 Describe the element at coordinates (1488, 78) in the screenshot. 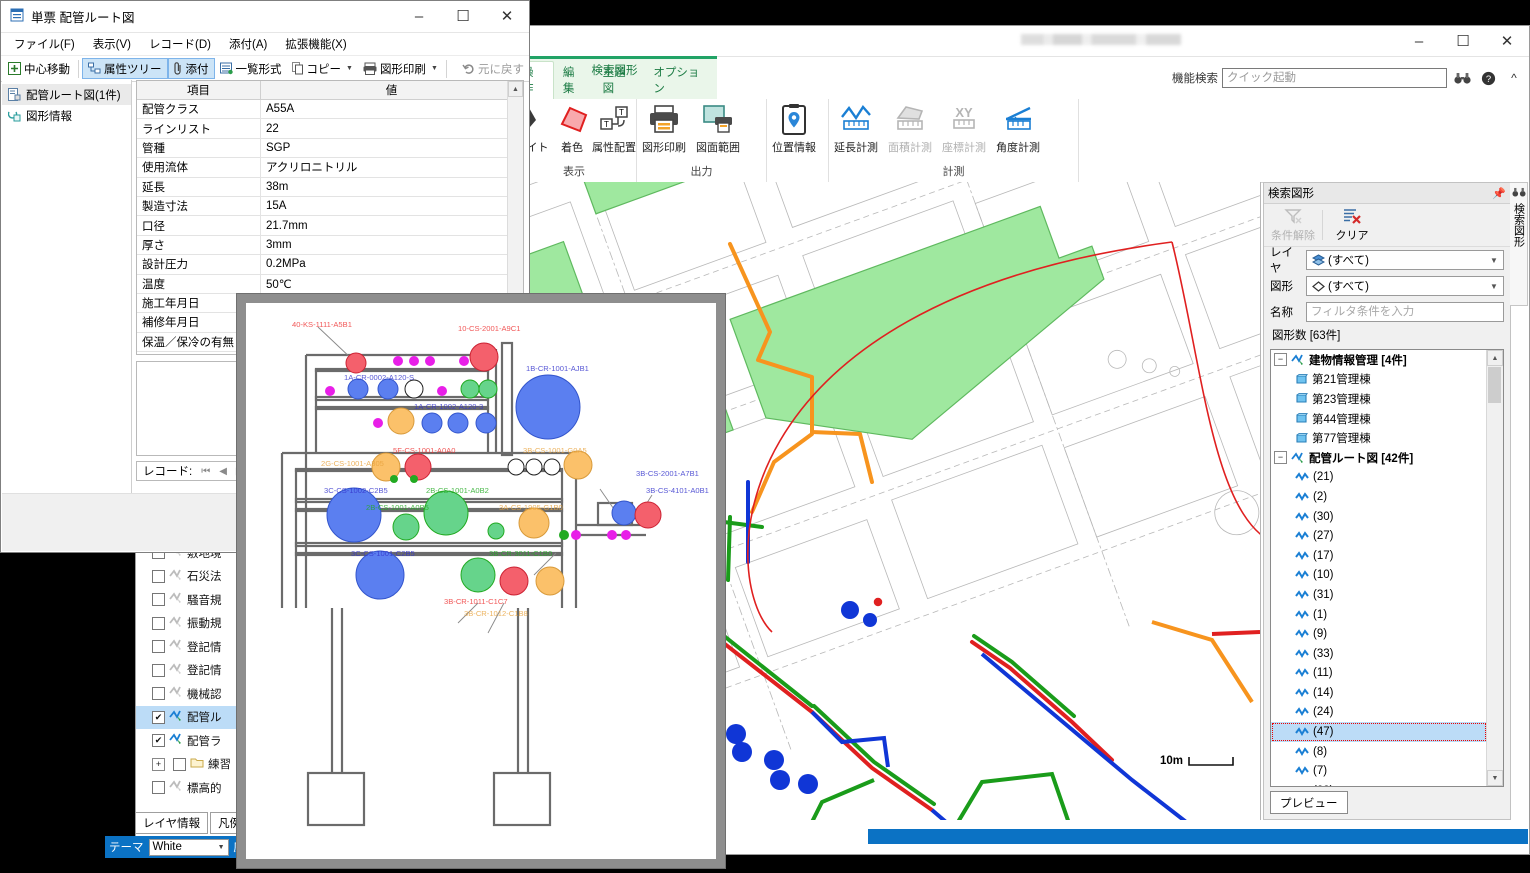

I see `help-icon: ?` at that location.